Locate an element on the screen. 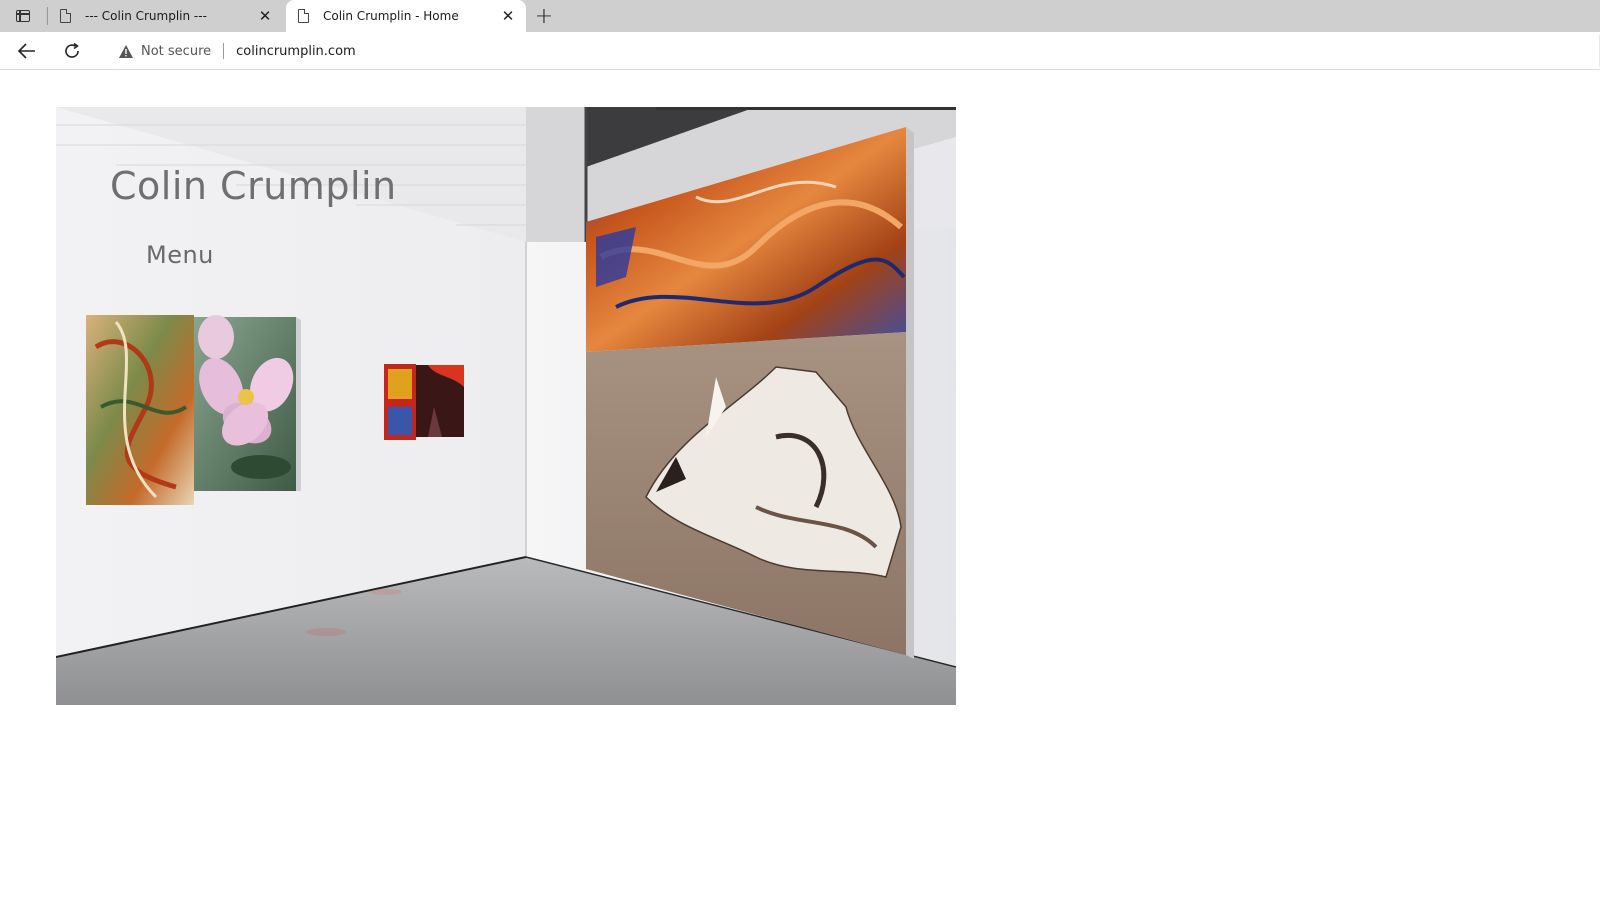 Image resolution: width=1600 pixels, height=900 pixels. tab-colin-crumplin: --- Colin Crumplin --- ✕ is located at coordinates (165, 16).